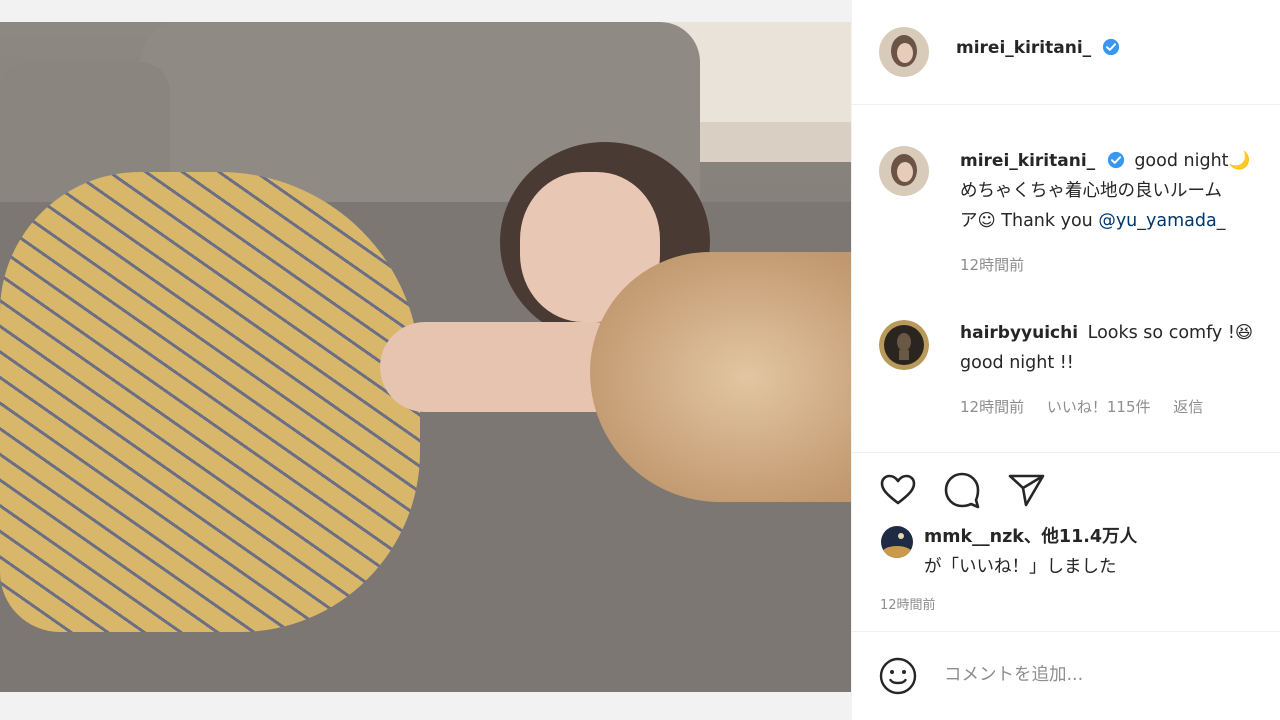  I want to click on comment-button, so click(962, 492).